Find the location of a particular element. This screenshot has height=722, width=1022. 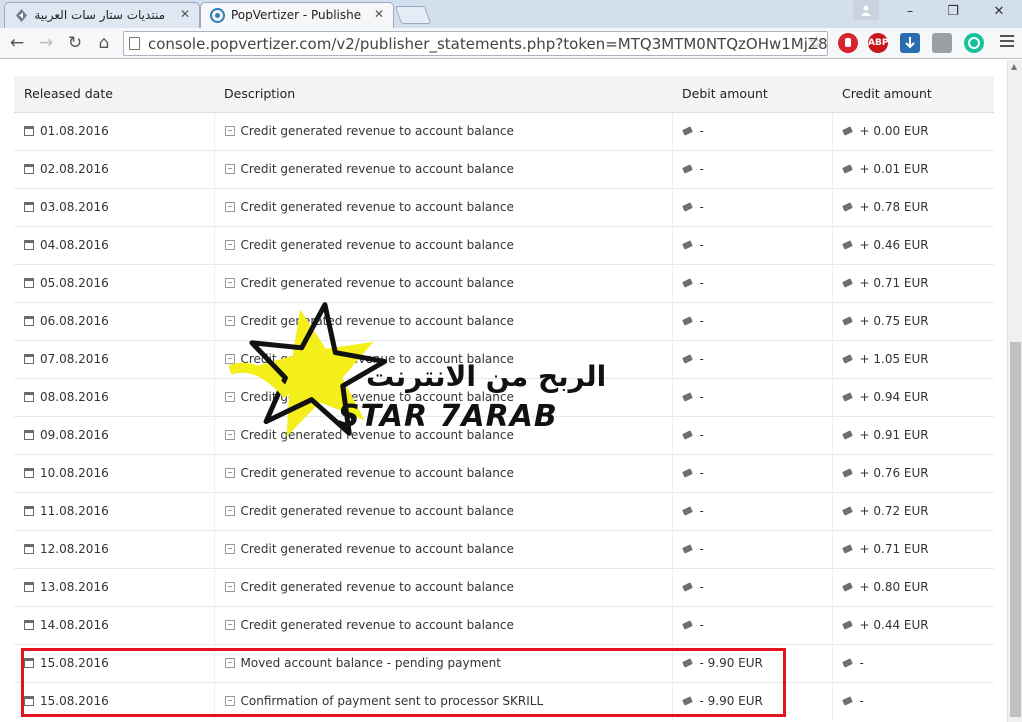

credit-cell: + 0.94 EUR is located at coordinates (912, 396).